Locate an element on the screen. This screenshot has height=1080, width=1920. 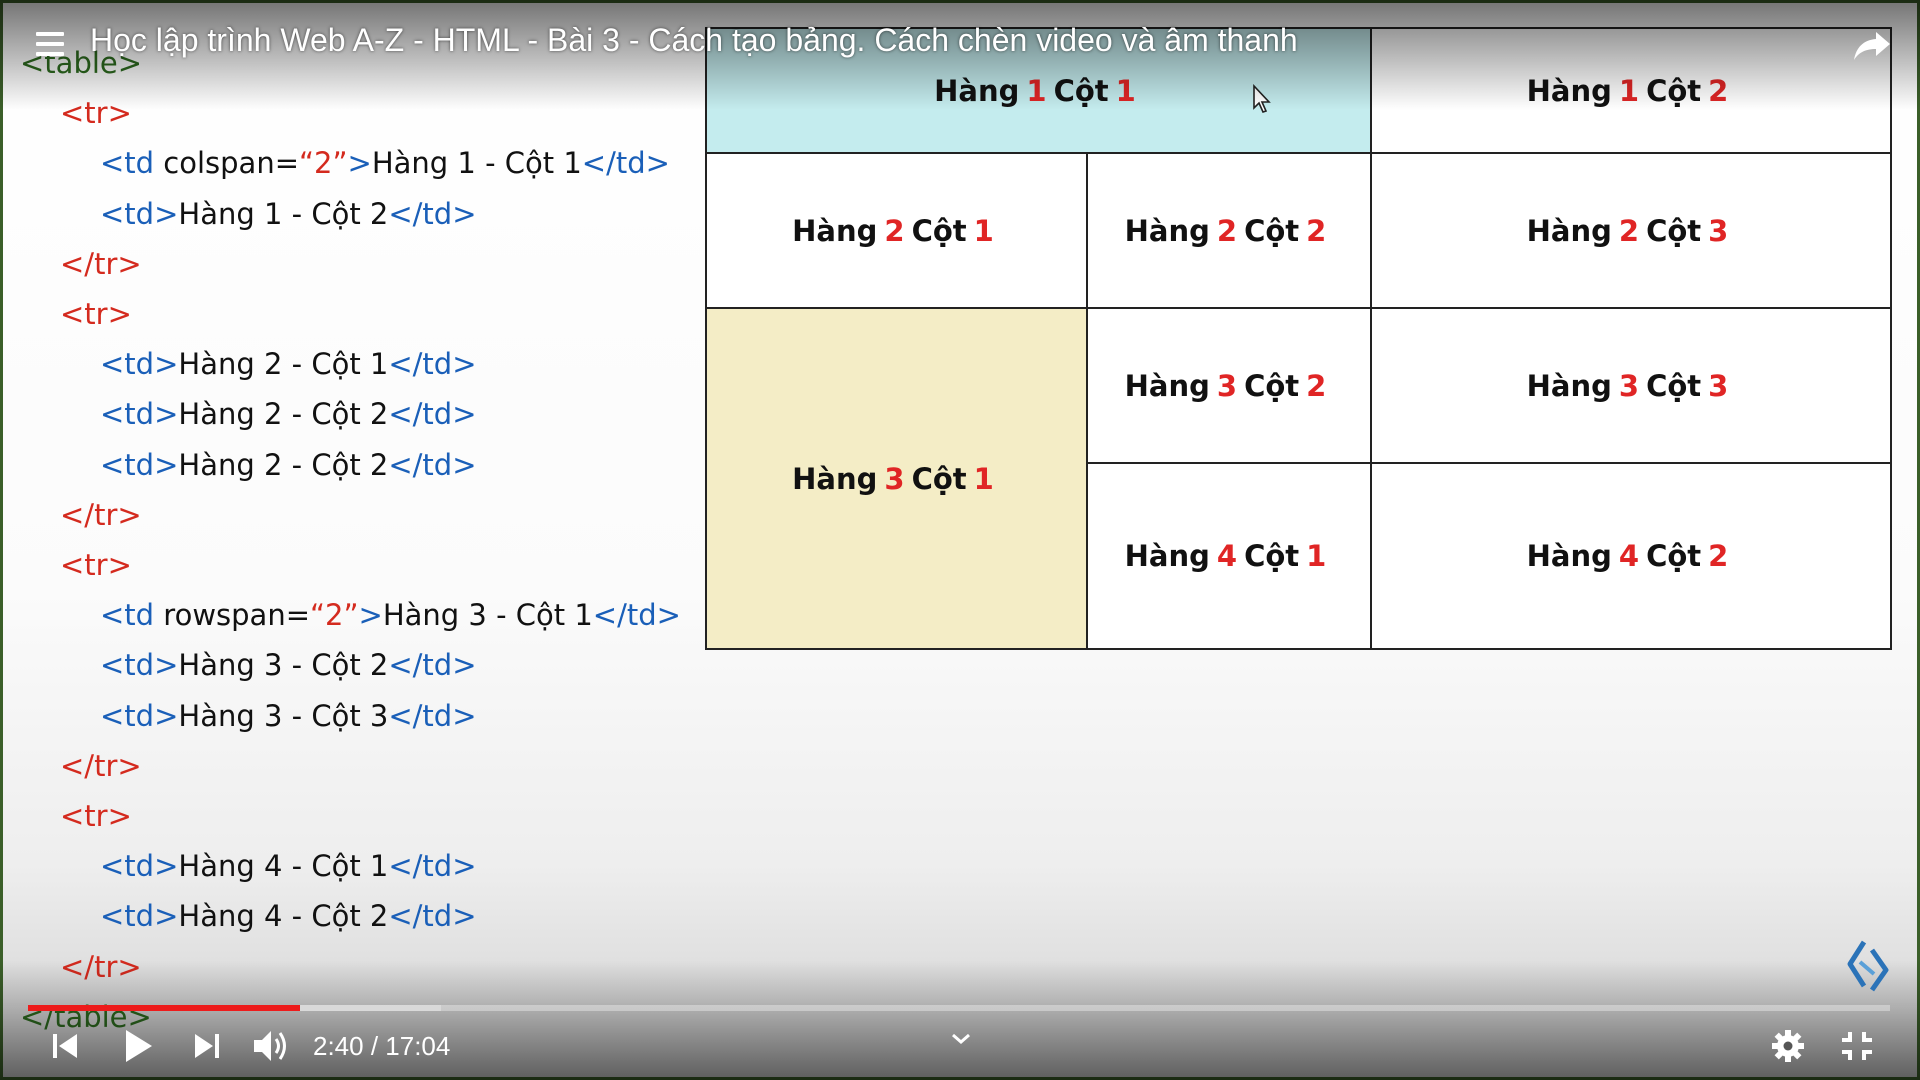
code-line: <td>Hàng 4 - Cột 1</td> is located at coordinates (288, 866).